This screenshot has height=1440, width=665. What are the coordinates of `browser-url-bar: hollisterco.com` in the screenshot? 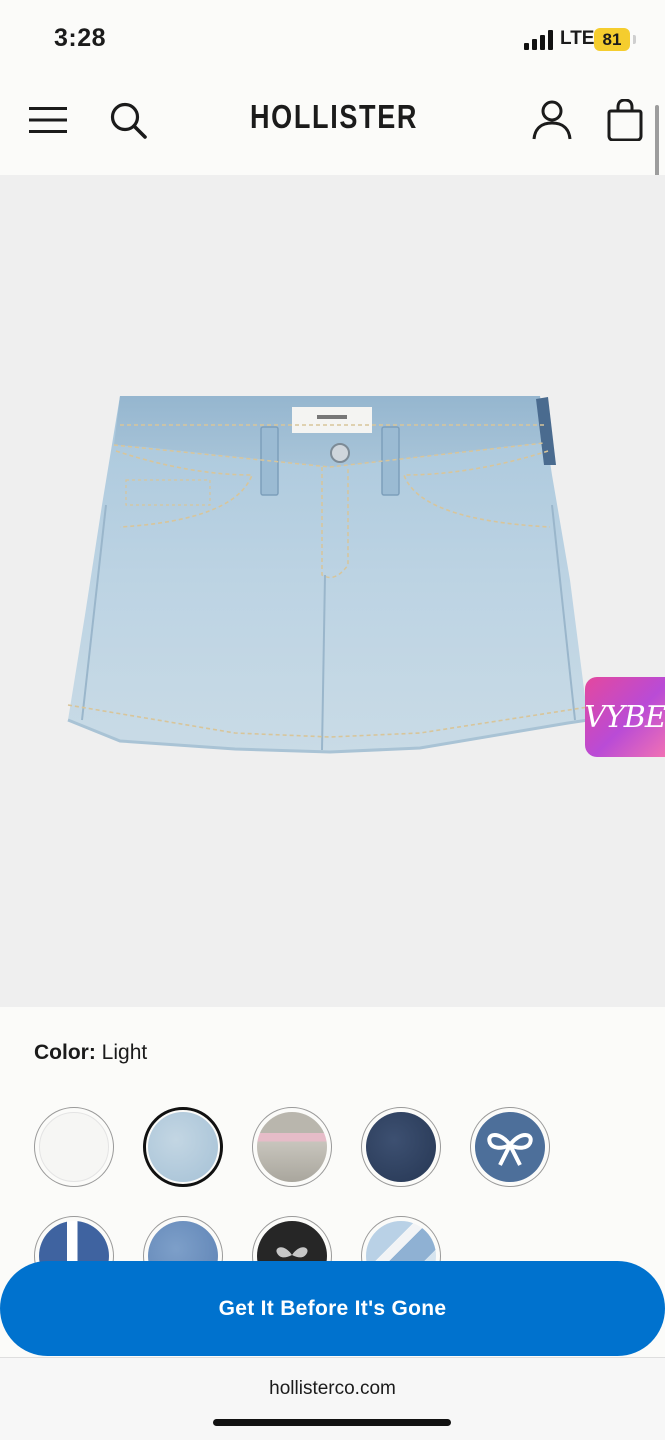 It's located at (332, 1398).